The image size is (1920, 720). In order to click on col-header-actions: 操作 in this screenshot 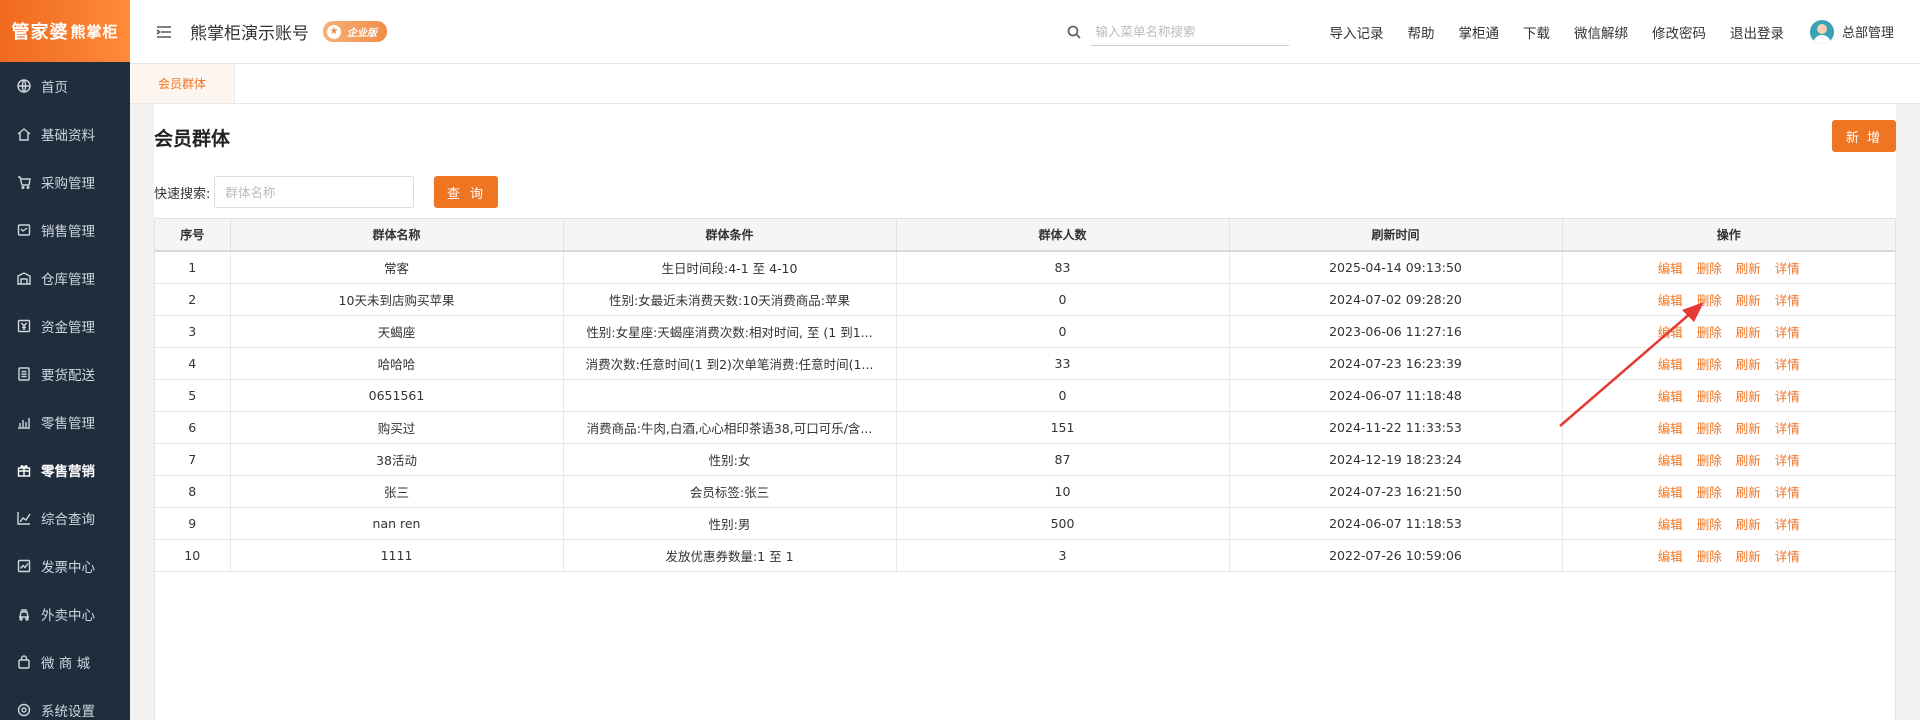, I will do `click(1728, 235)`.